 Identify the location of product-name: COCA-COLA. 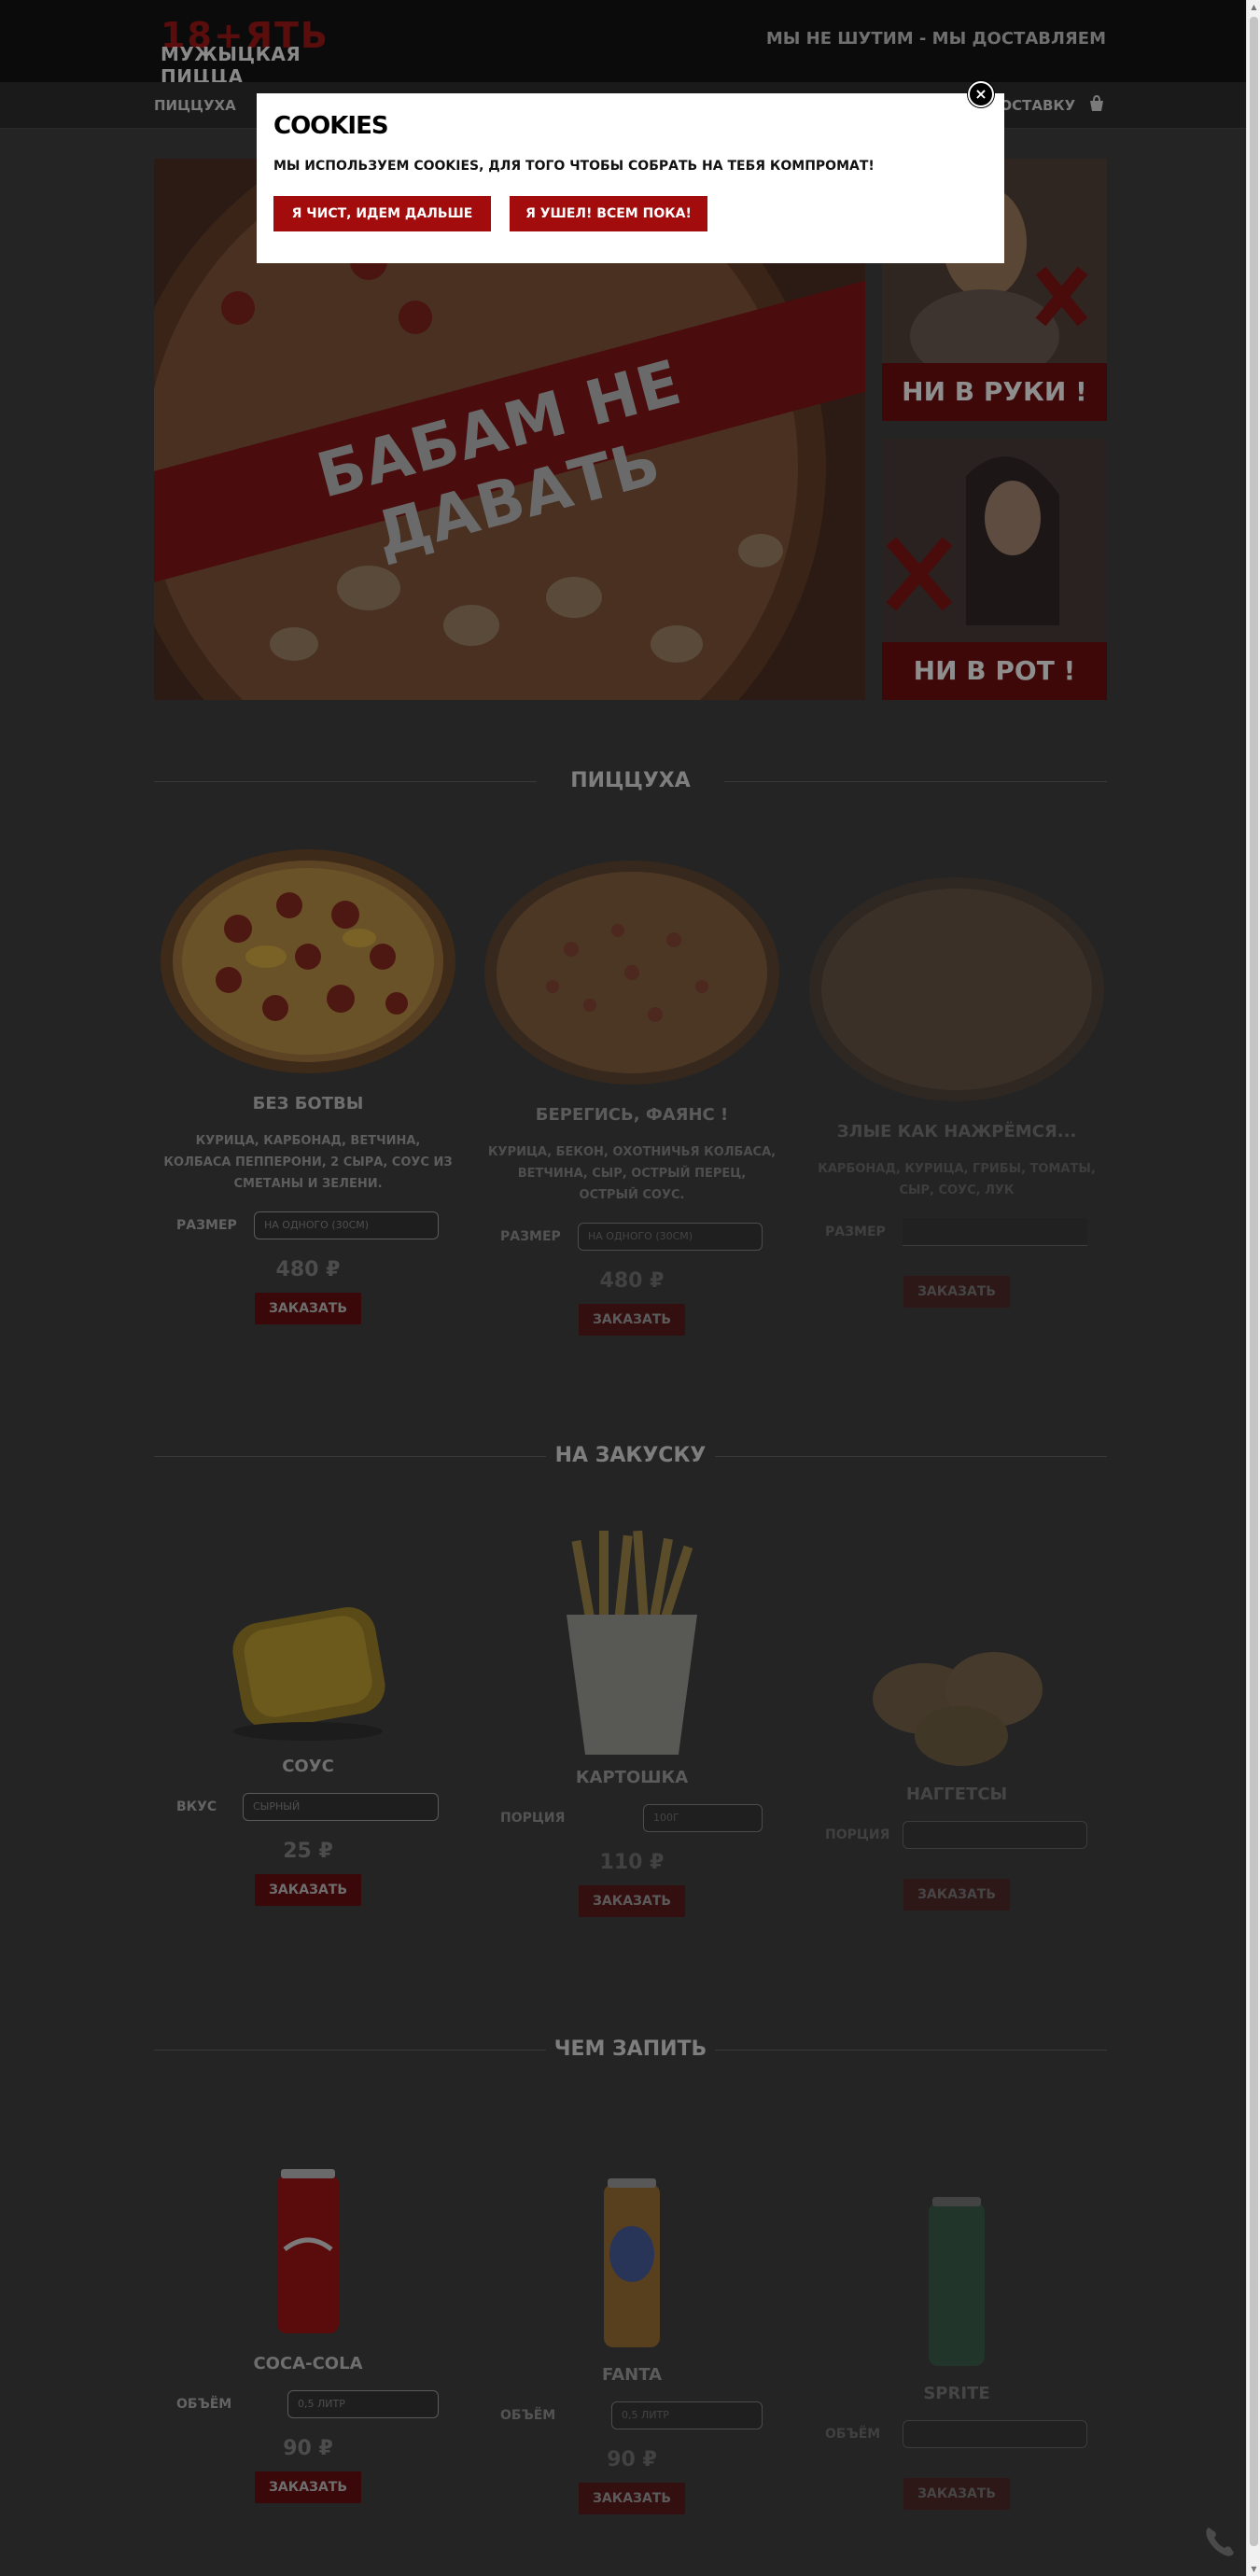
(308, 2363).